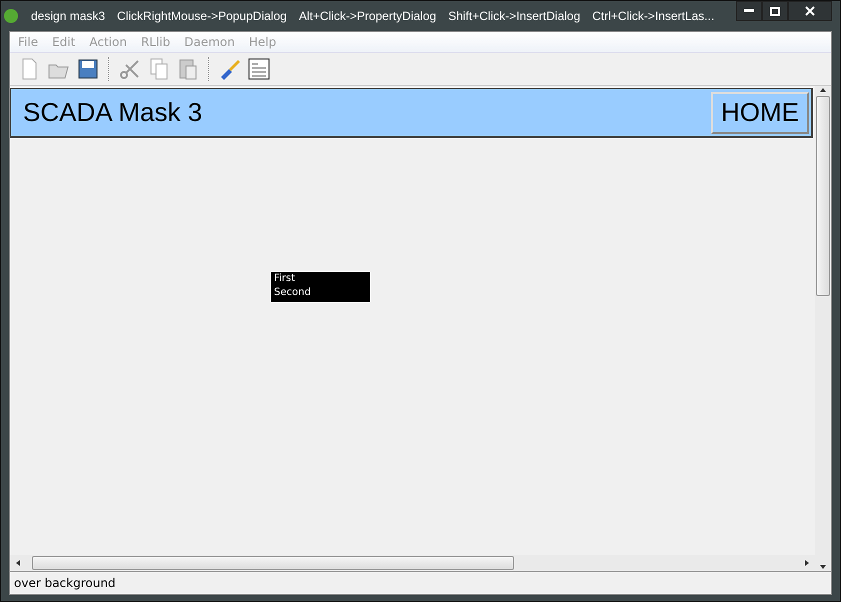  Describe the element at coordinates (259, 69) in the screenshot. I see `dialog-icon` at that location.